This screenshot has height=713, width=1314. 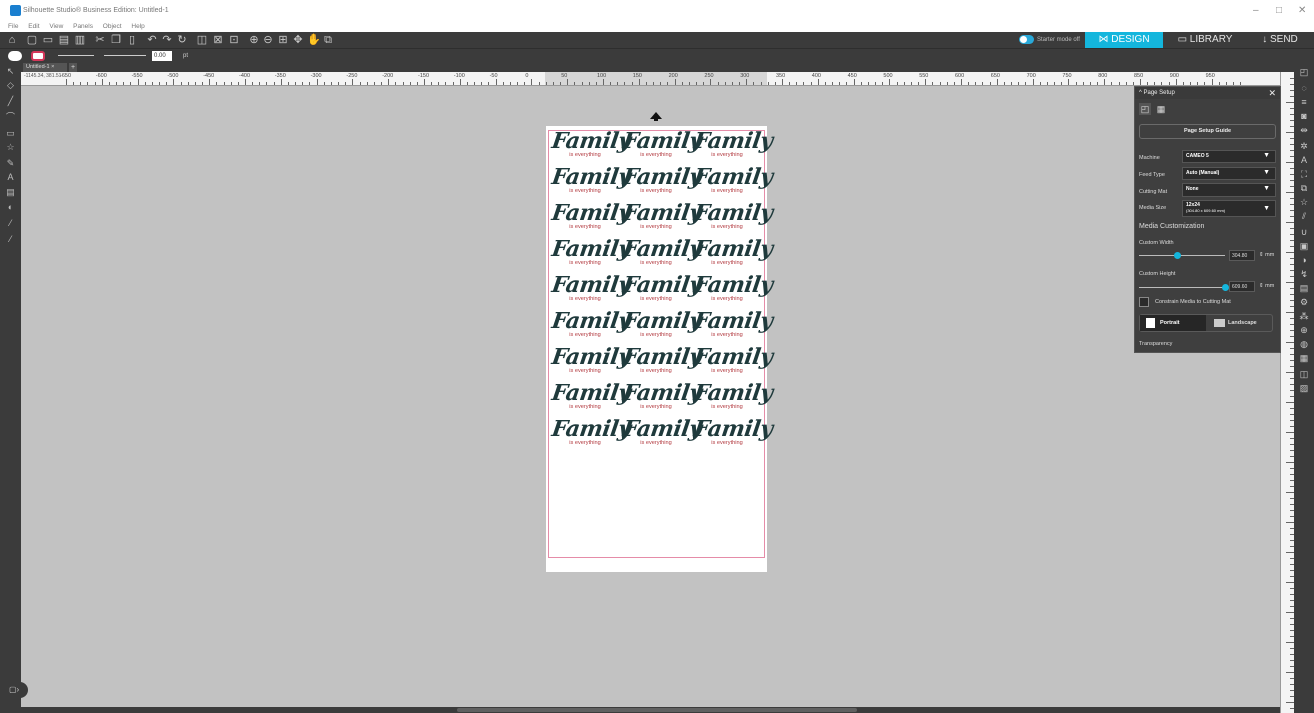 I want to click on minimize-button: –, so click(x=1256, y=10).